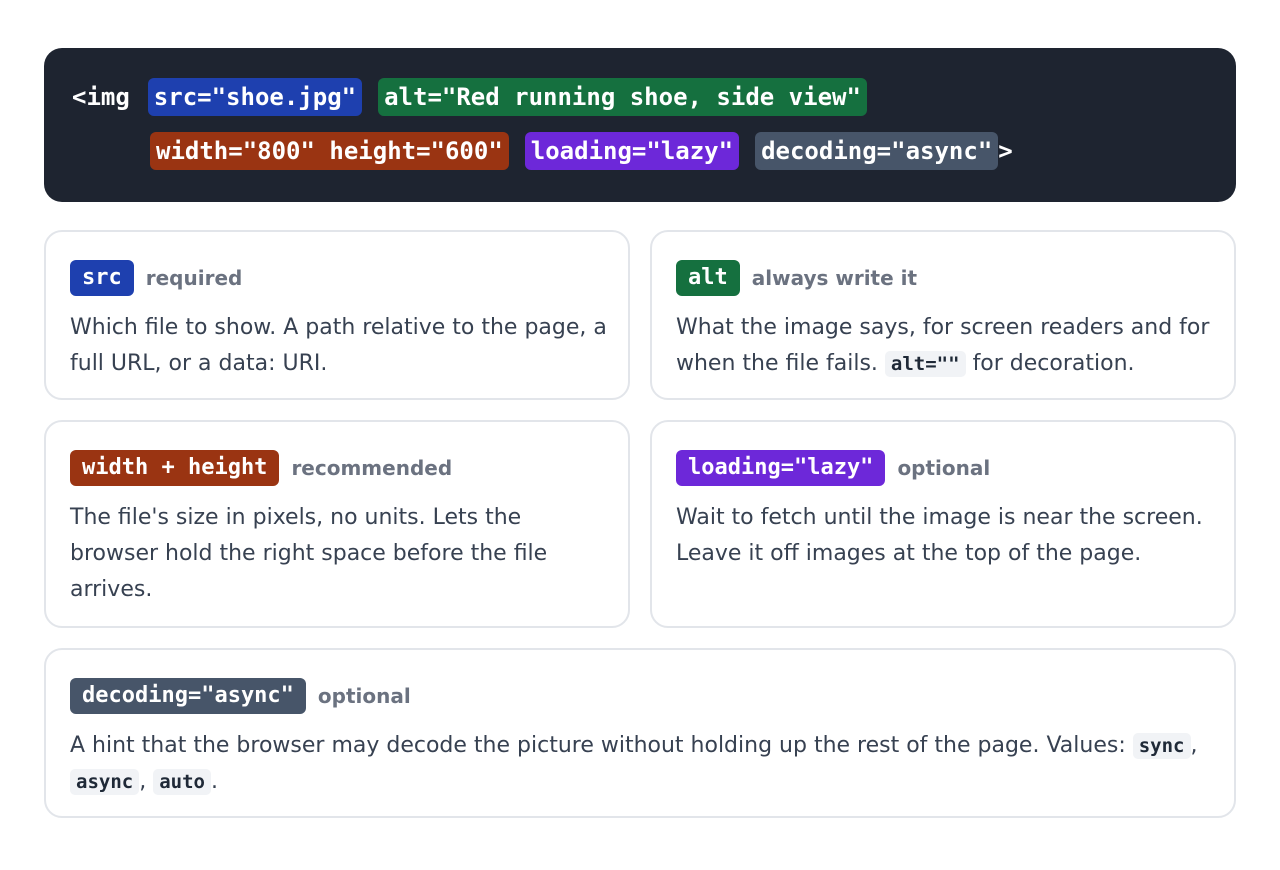 This screenshot has height=870, width=1280. I want to click on loading-tag: loading="lazy", so click(781, 468).